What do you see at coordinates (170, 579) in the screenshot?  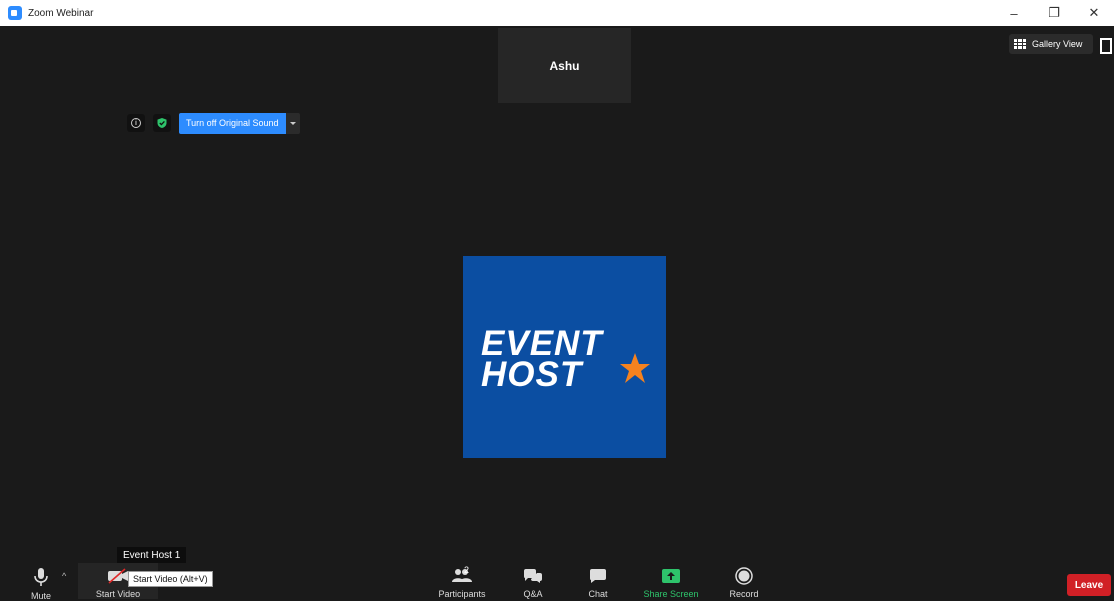 I see `start-video-tooltip: Start Video (Alt+V)` at bounding box center [170, 579].